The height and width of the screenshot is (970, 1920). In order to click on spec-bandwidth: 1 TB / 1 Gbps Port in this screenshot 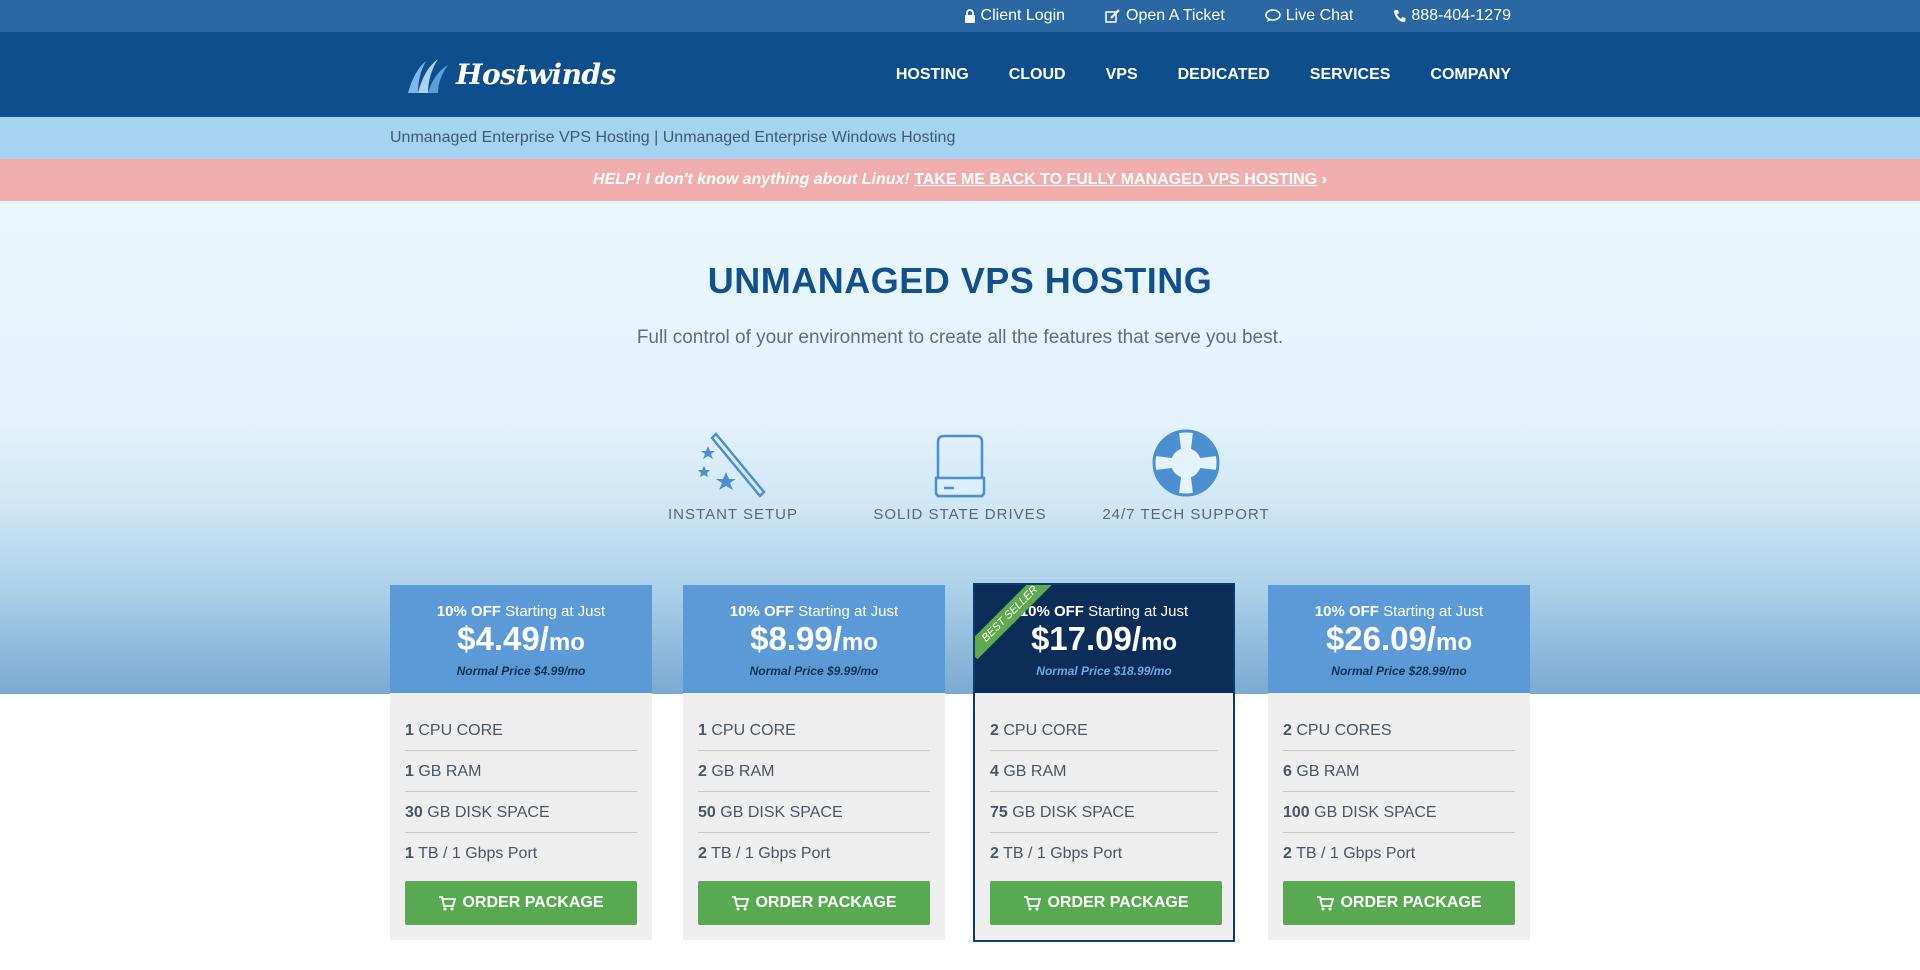, I will do `click(471, 853)`.